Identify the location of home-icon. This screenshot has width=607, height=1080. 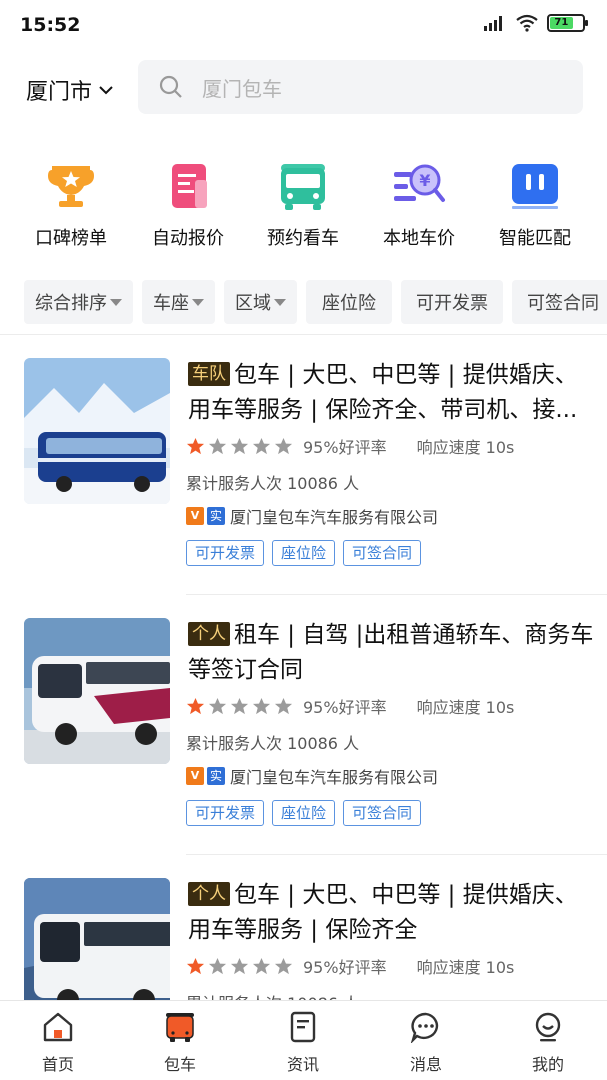
(58, 1027).